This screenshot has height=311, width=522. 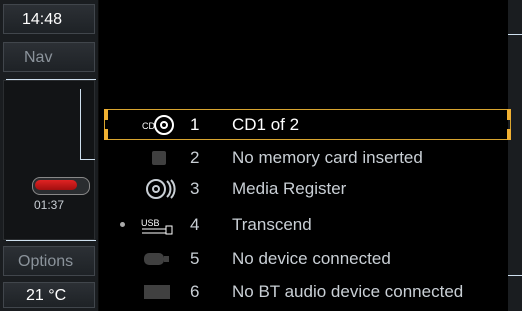 What do you see at coordinates (158, 125) in the screenshot?
I see `cd-icon: CD` at bounding box center [158, 125].